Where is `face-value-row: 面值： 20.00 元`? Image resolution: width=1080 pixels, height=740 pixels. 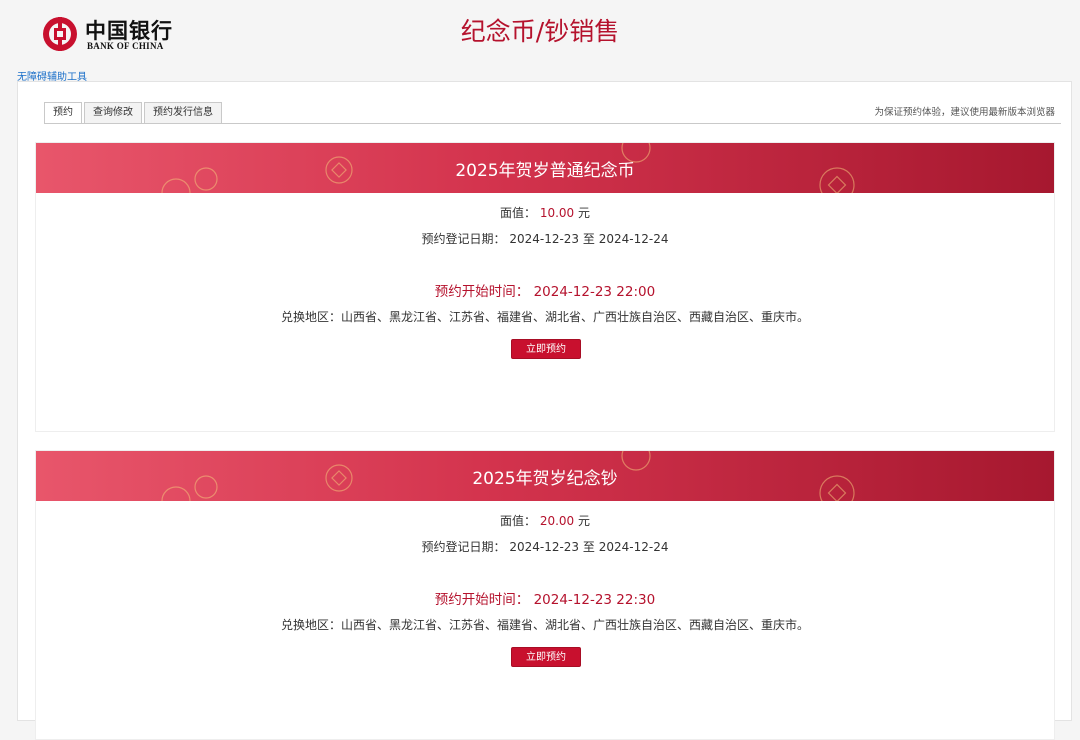
face-value-row: 面值： 20.00 元 is located at coordinates (545, 520).